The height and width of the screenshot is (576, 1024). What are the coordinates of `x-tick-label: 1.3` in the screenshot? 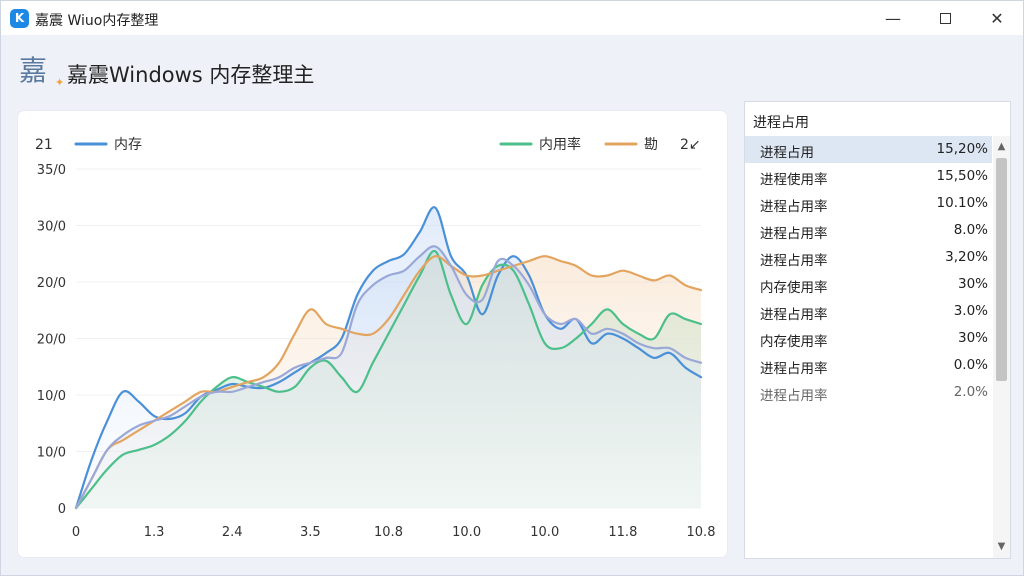 It's located at (154, 532).